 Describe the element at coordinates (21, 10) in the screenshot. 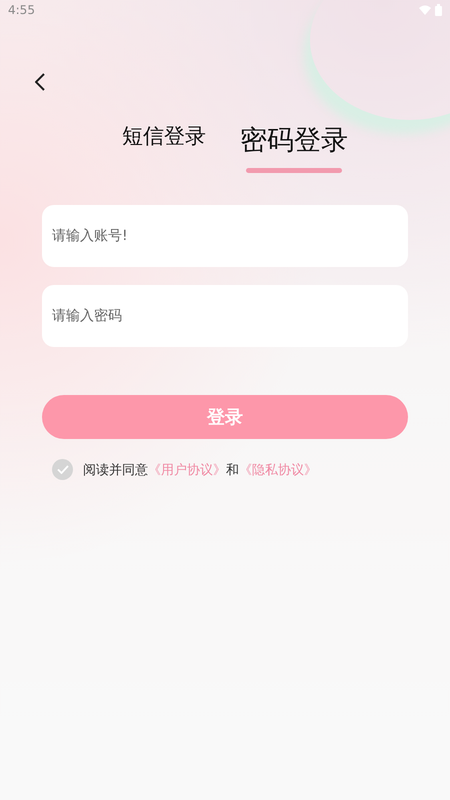

I see `status-time: 4:55` at that location.